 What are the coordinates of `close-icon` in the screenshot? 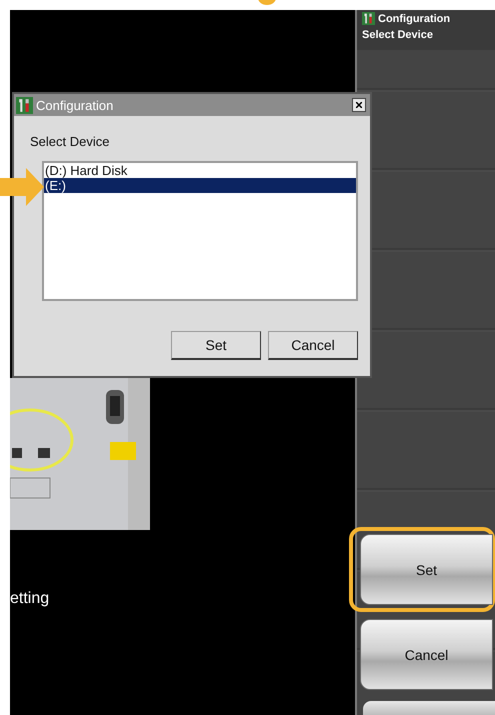 It's located at (359, 105).